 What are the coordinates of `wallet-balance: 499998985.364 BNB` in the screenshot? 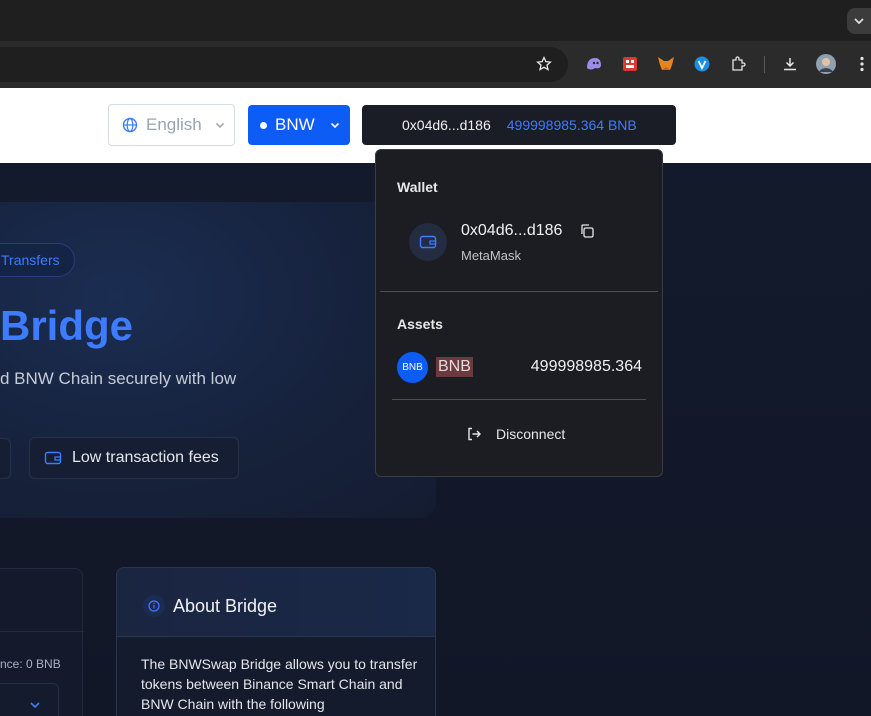 It's located at (571, 125).